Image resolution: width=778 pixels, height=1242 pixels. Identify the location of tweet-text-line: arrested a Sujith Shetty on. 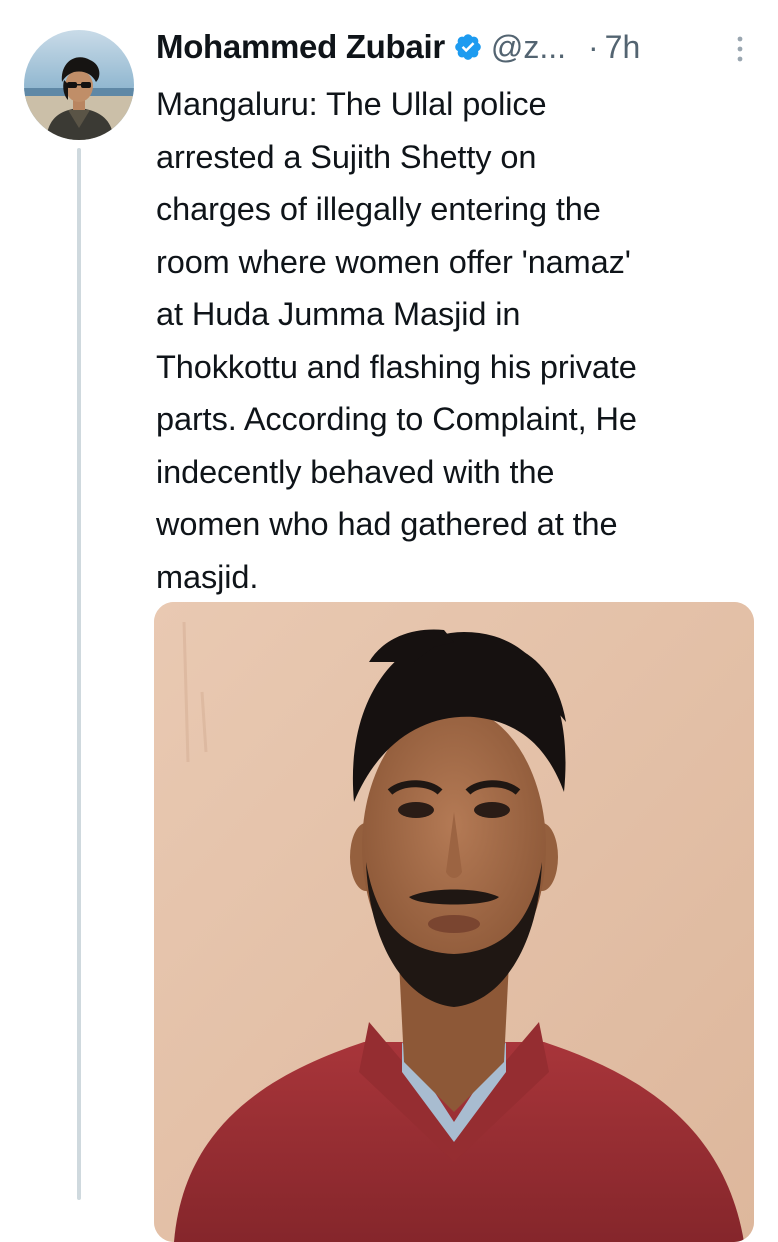
(346, 156).